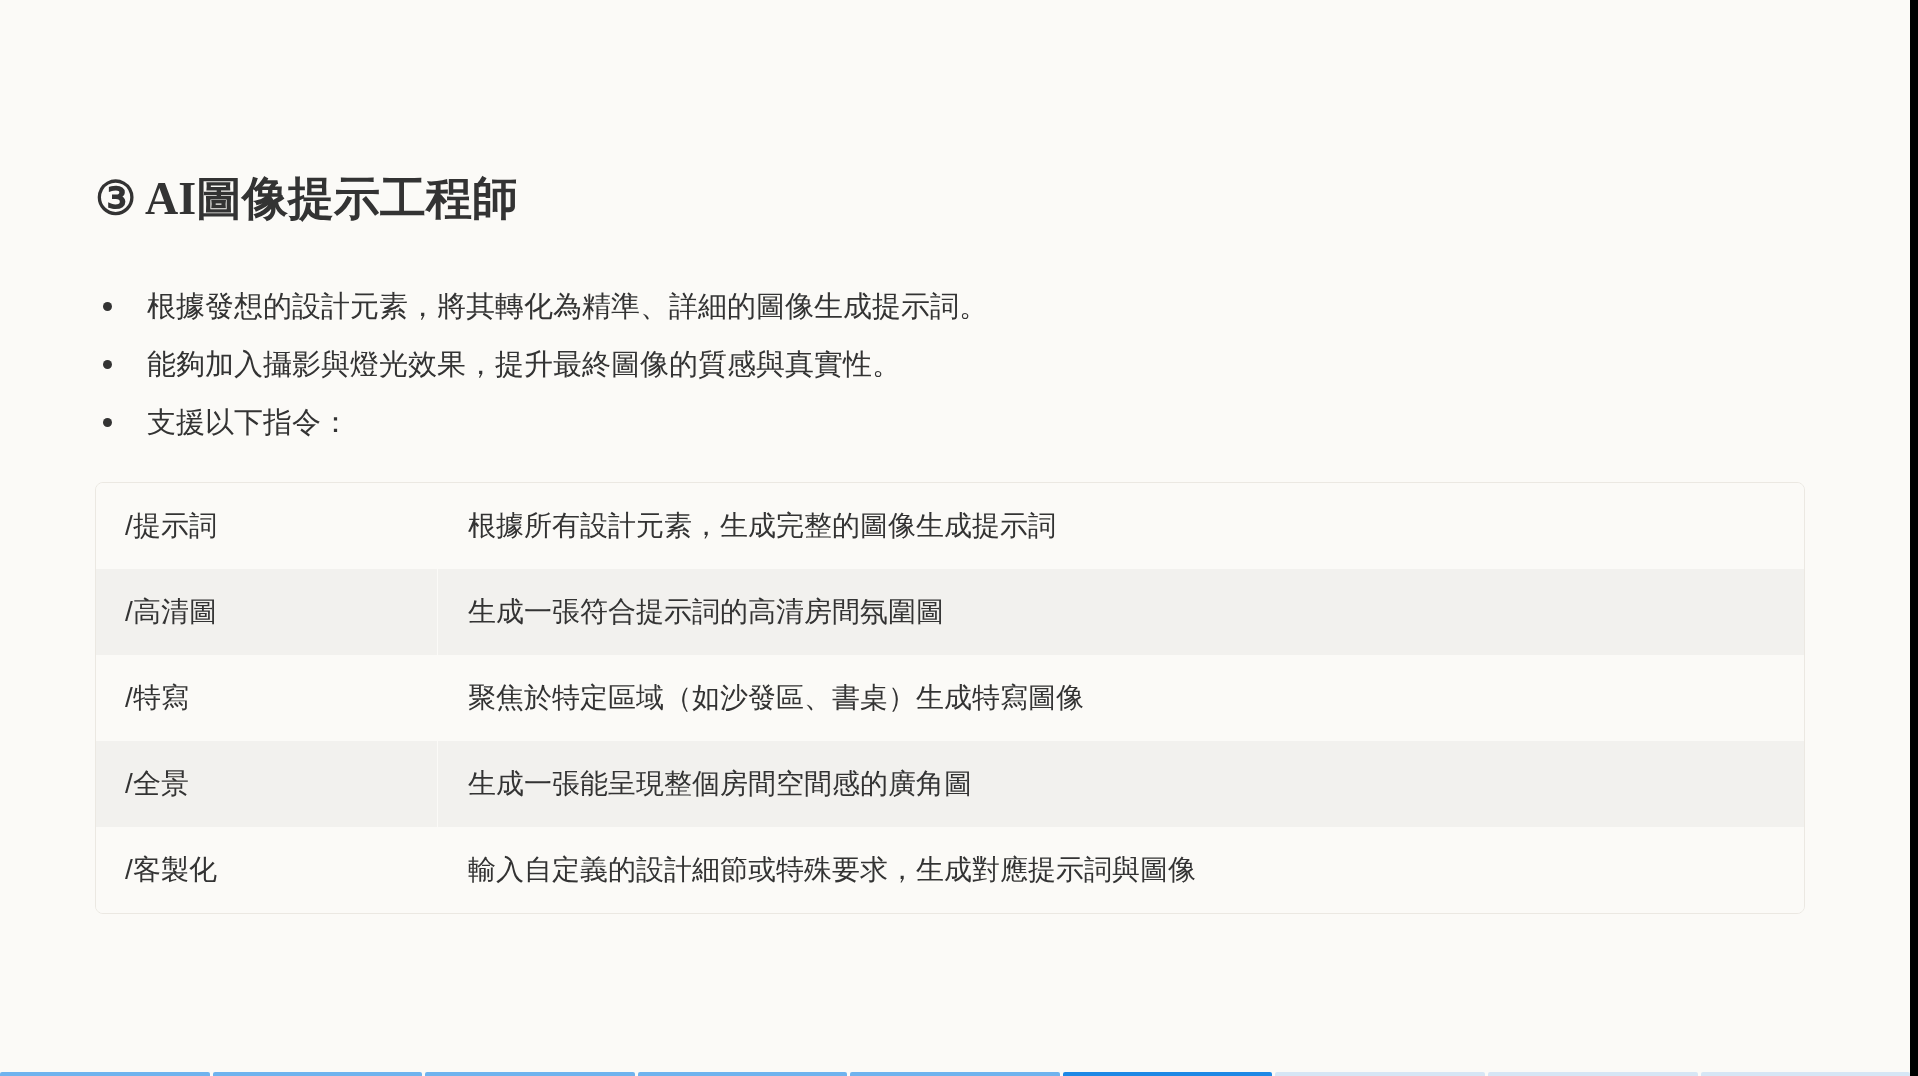 Image resolution: width=1918 pixels, height=1076 pixels. What do you see at coordinates (307, 199) in the screenshot?
I see `slide-title: ③ AI圖像提示工程師` at bounding box center [307, 199].